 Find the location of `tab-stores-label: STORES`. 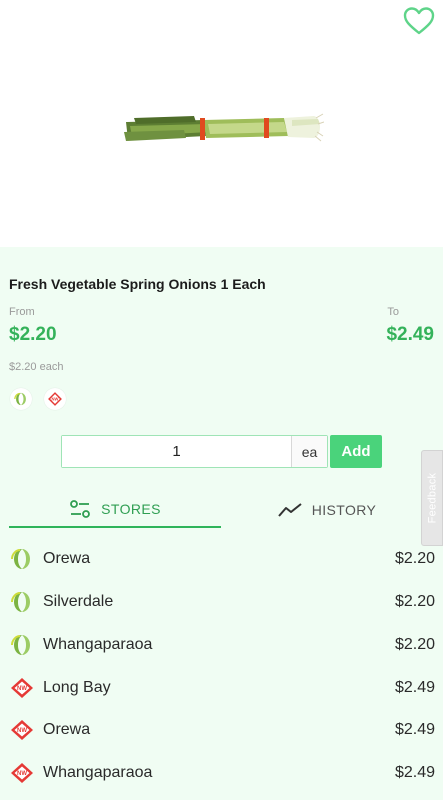

tab-stores-label: STORES is located at coordinates (131, 509).